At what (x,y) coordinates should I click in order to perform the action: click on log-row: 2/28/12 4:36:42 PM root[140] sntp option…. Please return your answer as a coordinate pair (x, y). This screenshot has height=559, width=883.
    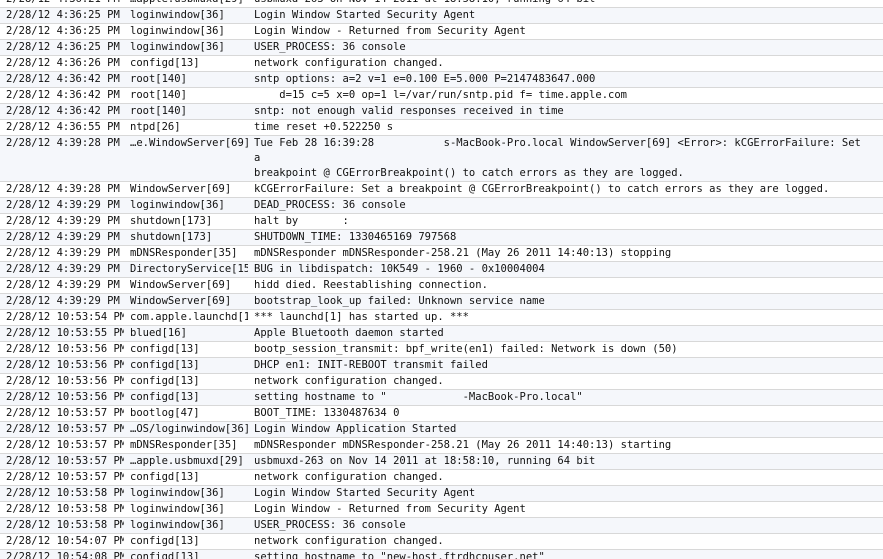
    Looking at the image, I should click on (441, 80).